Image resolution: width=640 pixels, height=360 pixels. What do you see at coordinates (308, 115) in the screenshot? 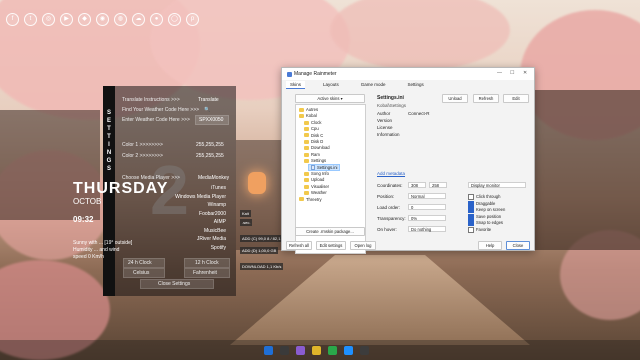
I see `tree-item-folder: Kobal` at bounding box center [308, 115].